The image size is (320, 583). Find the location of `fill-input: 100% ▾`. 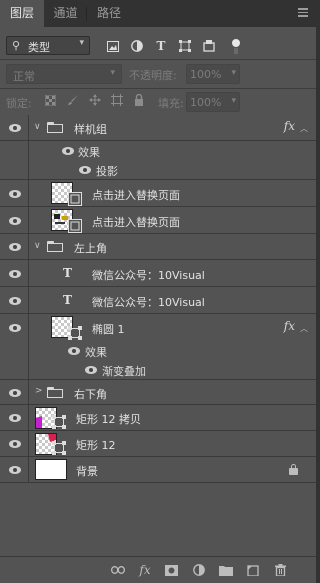

fill-input: 100% ▾ is located at coordinates (213, 102).